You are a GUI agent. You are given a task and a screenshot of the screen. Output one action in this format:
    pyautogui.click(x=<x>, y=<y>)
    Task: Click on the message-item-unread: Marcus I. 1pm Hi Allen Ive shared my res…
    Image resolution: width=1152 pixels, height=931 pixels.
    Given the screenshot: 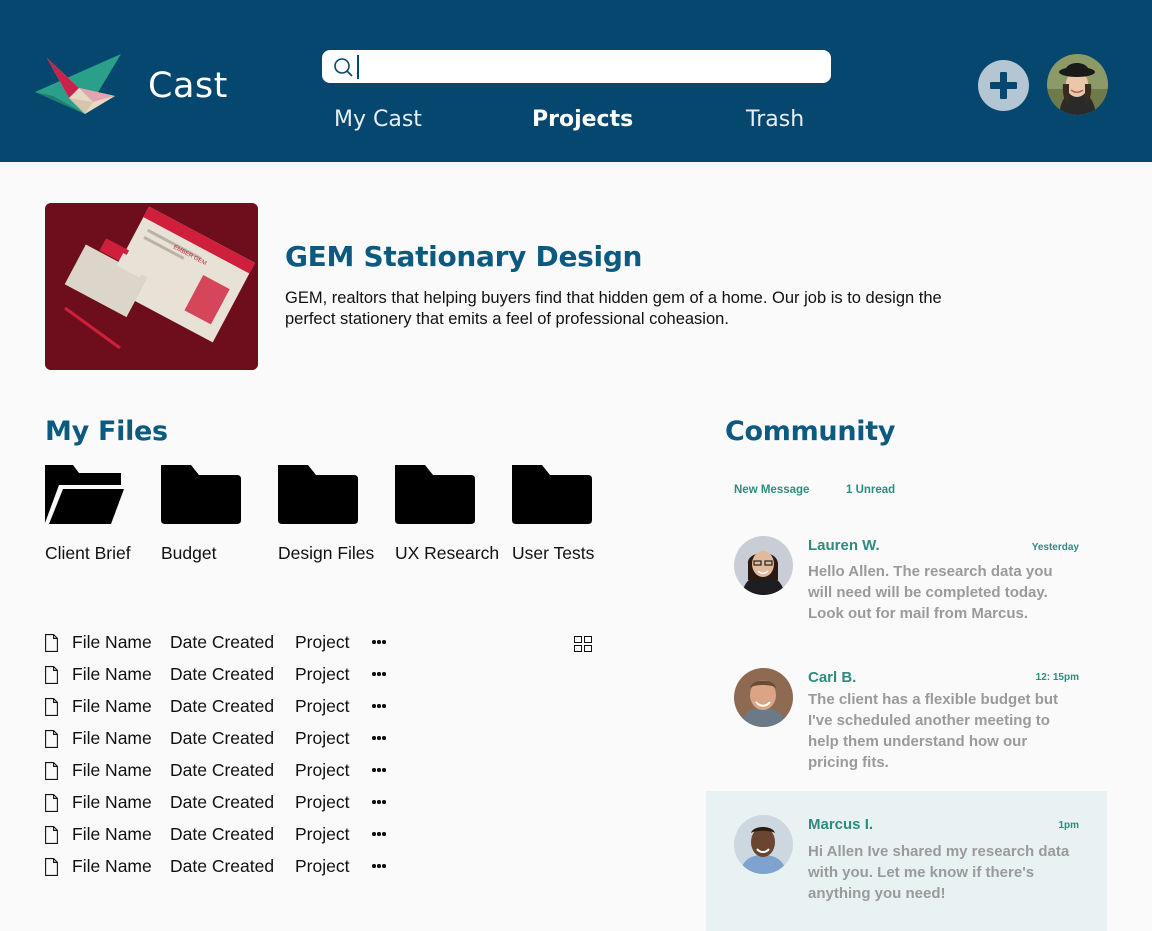 What is the action you would take?
    pyautogui.click(x=906, y=861)
    